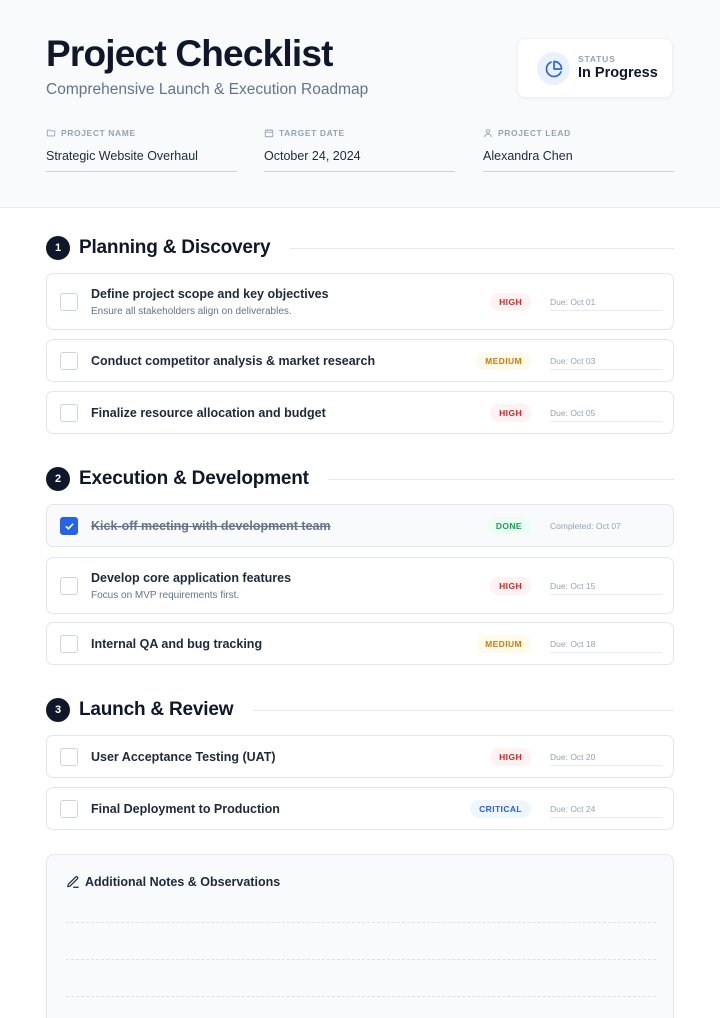 This screenshot has height=1018, width=720. I want to click on meta-label-text: TARGET DATE, so click(312, 133).